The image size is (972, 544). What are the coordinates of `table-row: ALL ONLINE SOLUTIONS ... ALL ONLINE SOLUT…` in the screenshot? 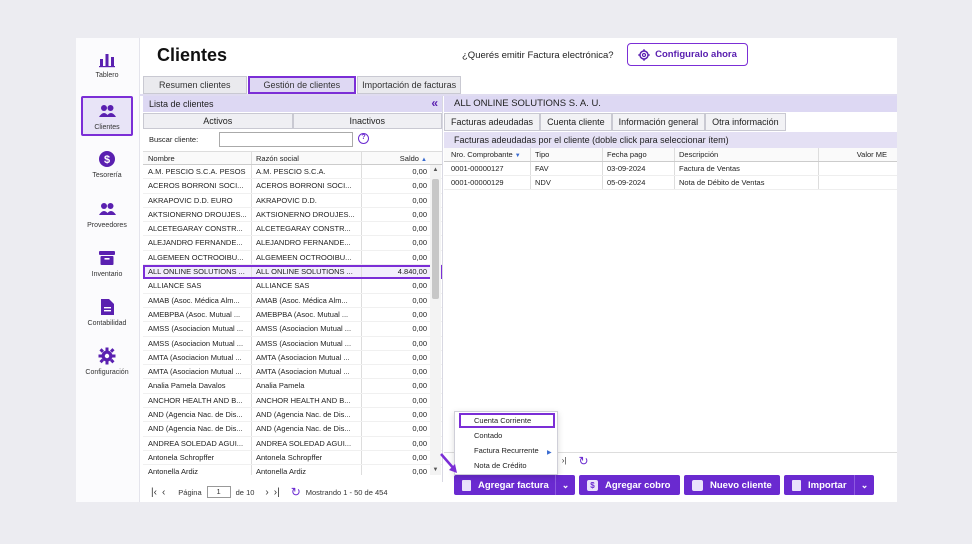 It's located at (292, 272).